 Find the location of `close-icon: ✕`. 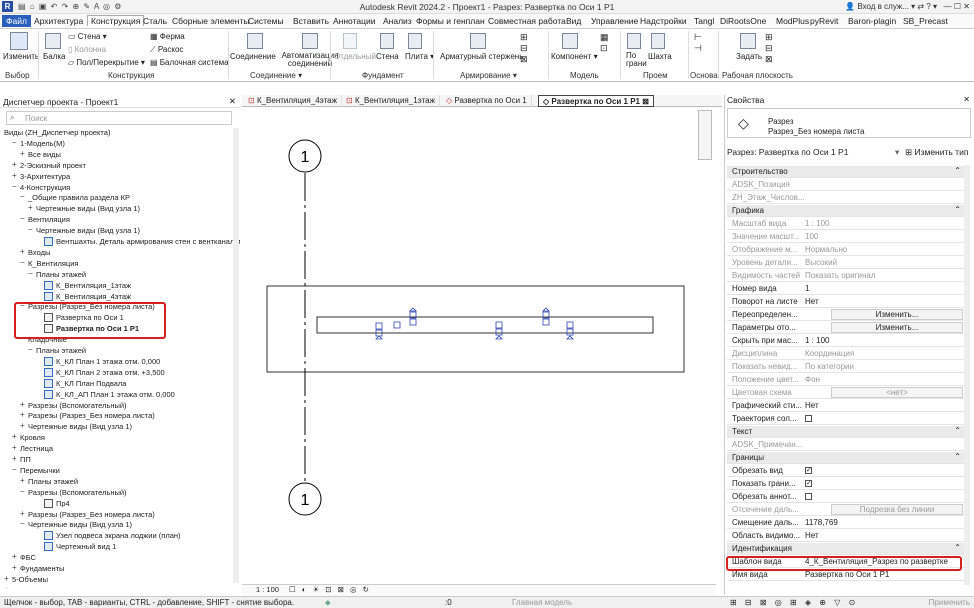

close-icon: ✕ is located at coordinates (232, 101).